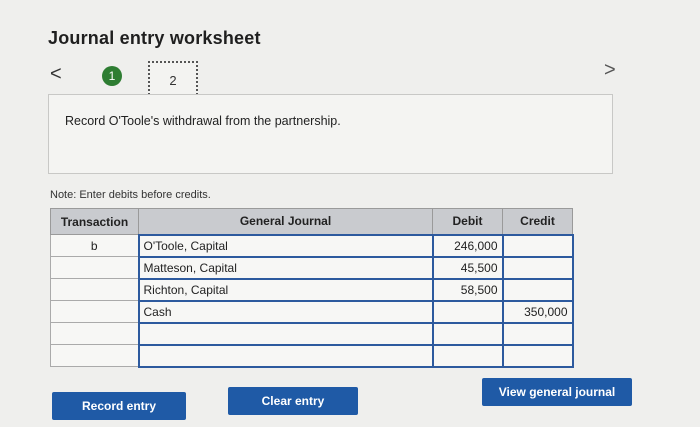 This screenshot has width=700, height=427. I want to click on clear-entry-button: Clear entry, so click(293, 401).